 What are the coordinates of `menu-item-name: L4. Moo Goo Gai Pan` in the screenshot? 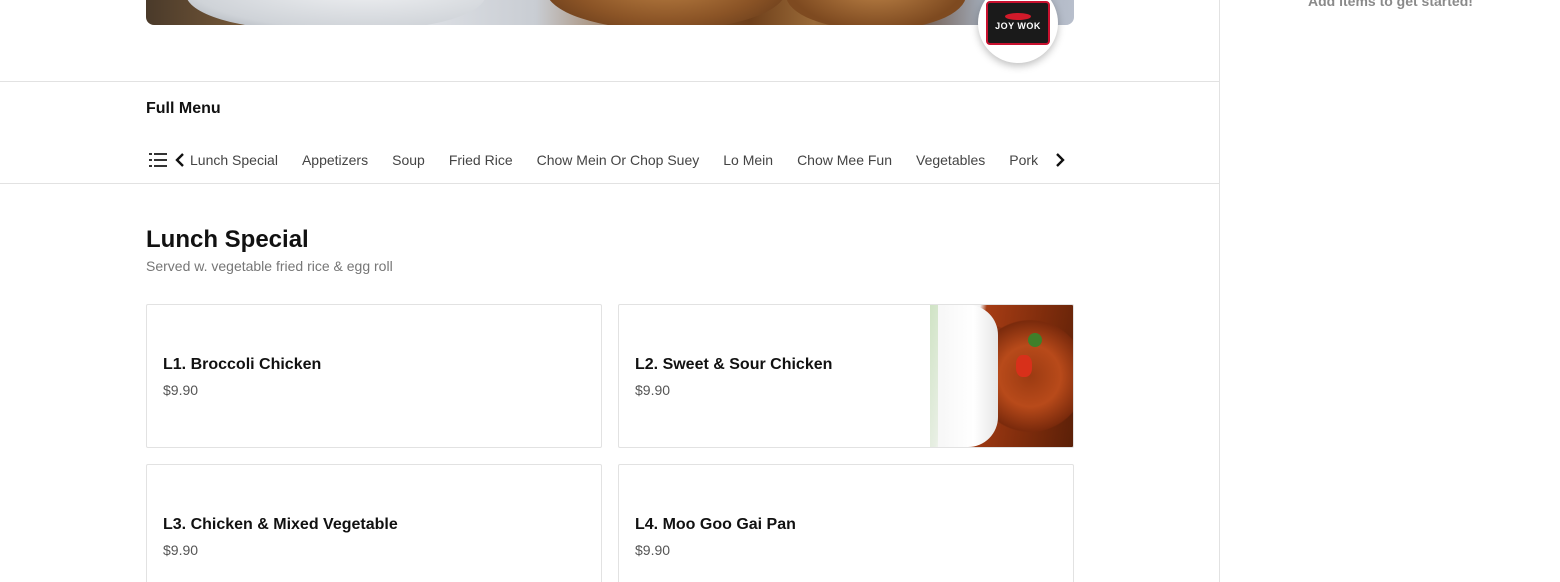 It's located at (715, 524).